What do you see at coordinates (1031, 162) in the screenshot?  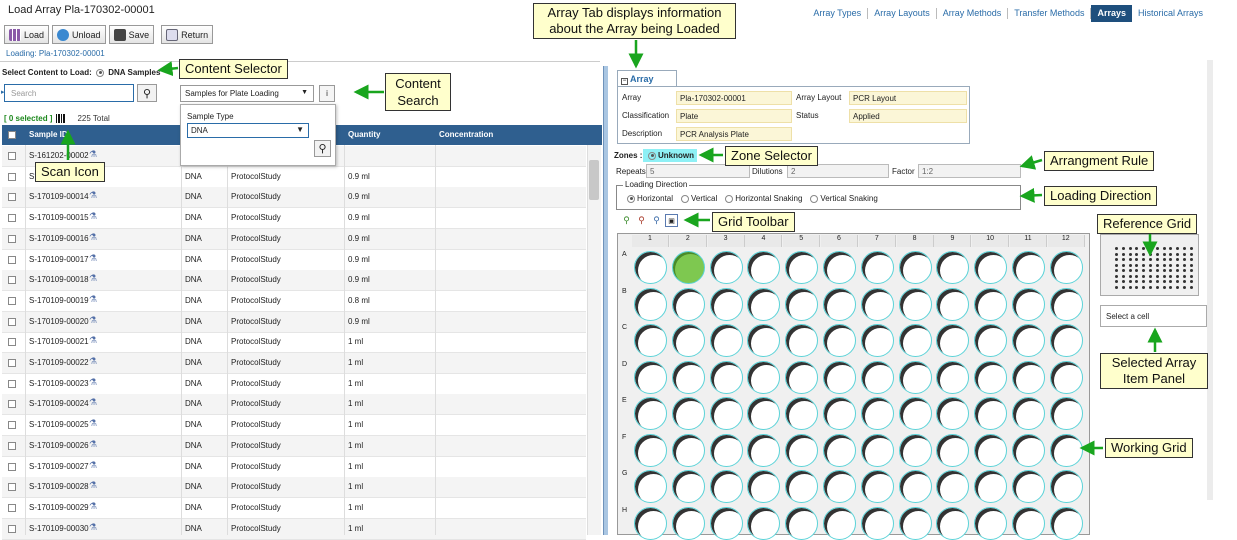 I see `arrow-arrangement-rule` at bounding box center [1031, 162].